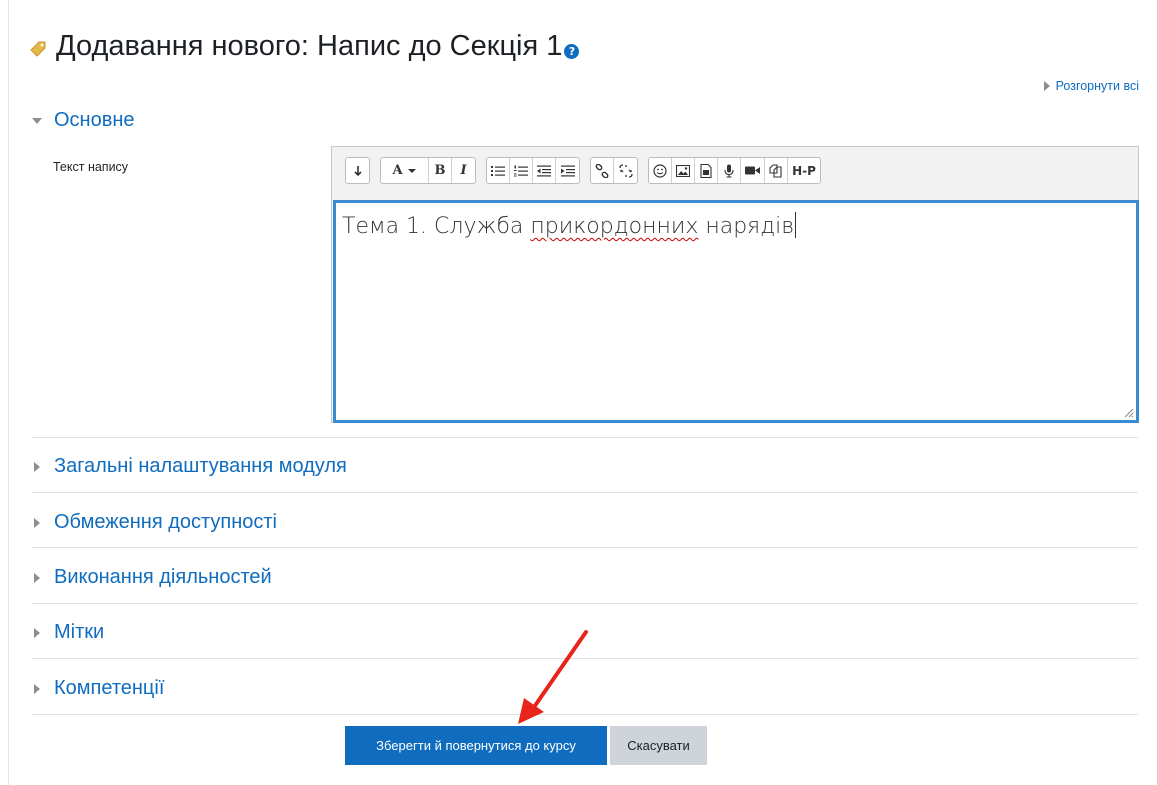  Describe the element at coordinates (94, 120) in the screenshot. I see `section-general-label: Основне` at that location.